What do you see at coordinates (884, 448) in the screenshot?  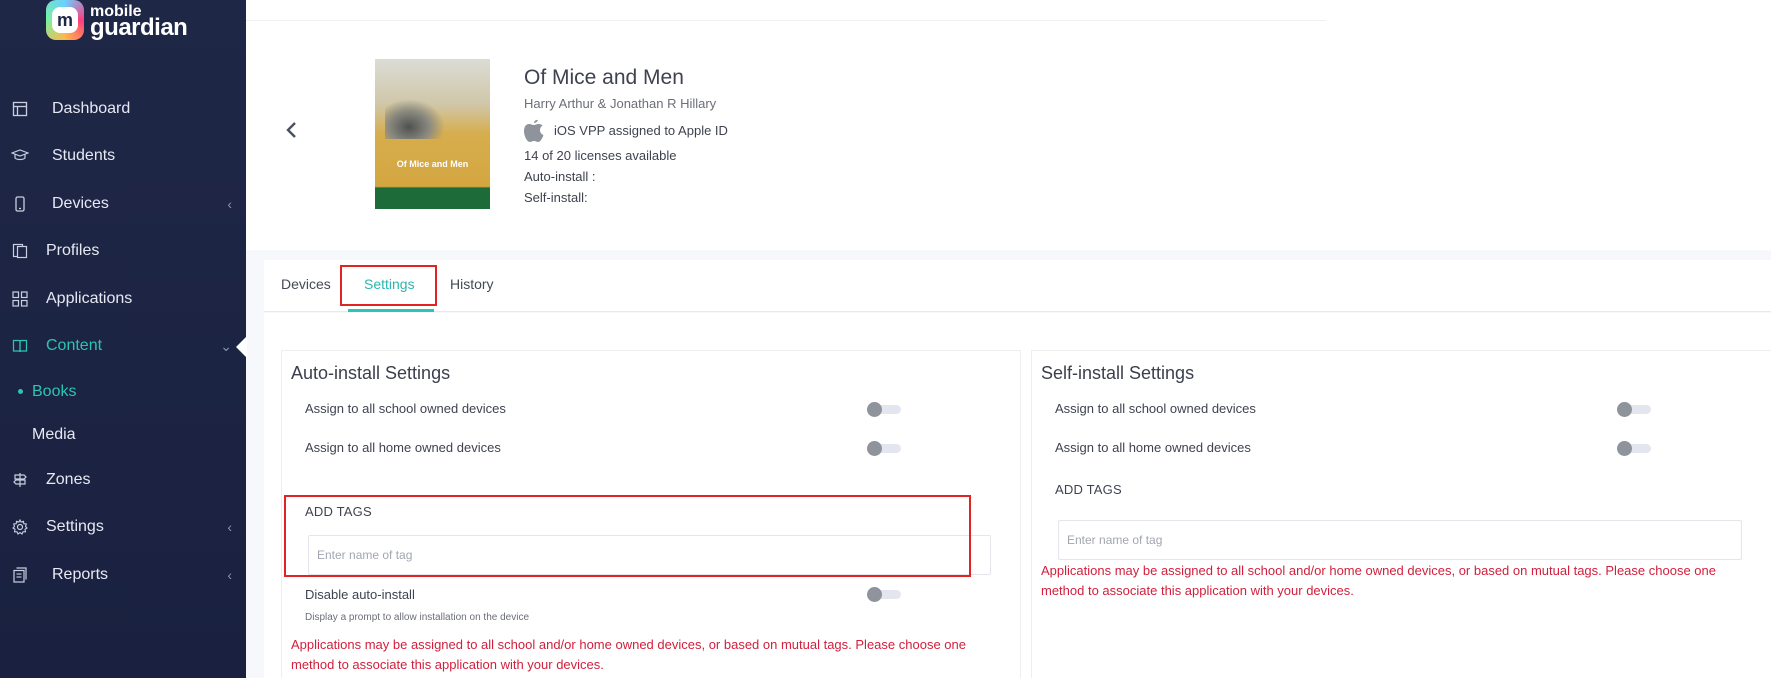 I see `auto-home-toggle` at bounding box center [884, 448].